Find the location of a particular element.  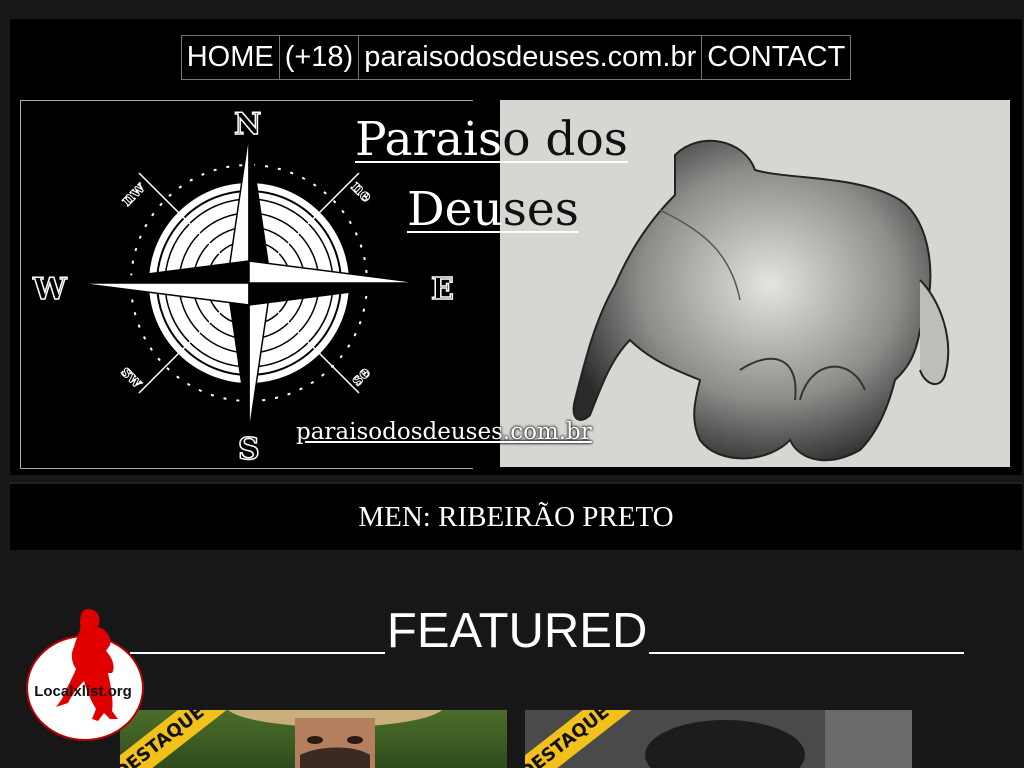

compass-ne-label: ne is located at coordinates (362, 191).